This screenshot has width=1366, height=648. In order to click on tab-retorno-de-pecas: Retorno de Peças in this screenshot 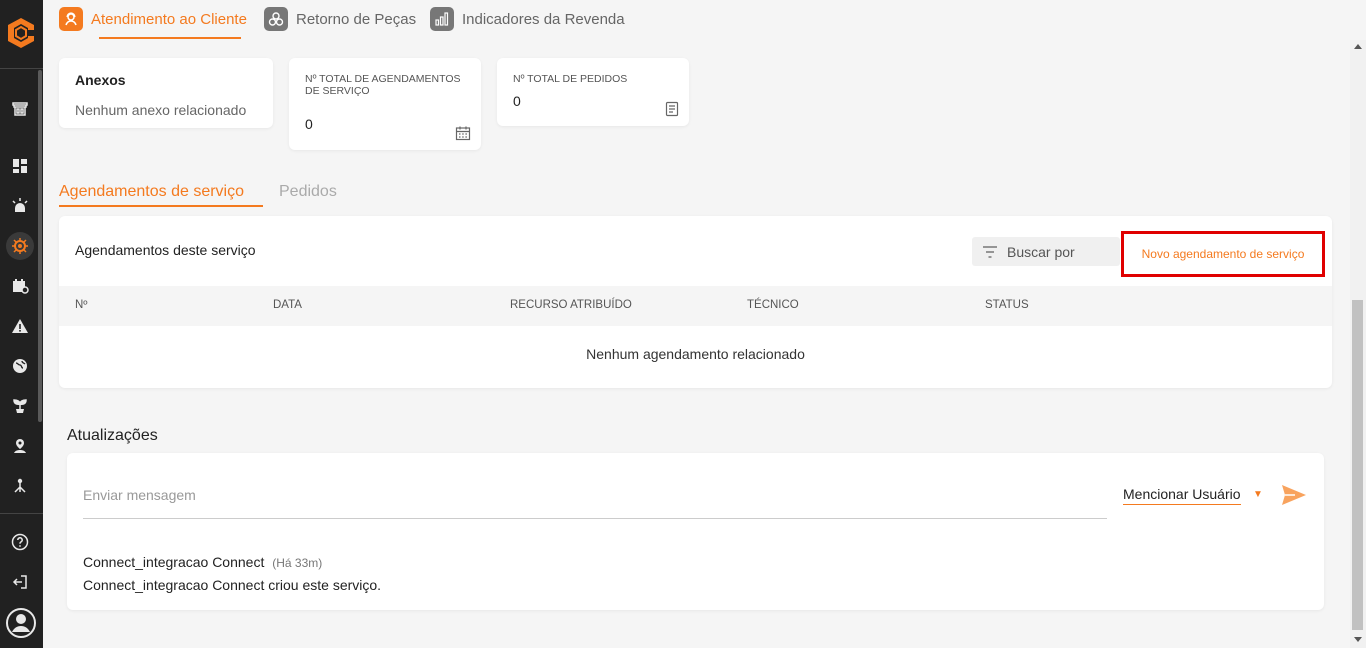, I will do `click(340, 19)`.